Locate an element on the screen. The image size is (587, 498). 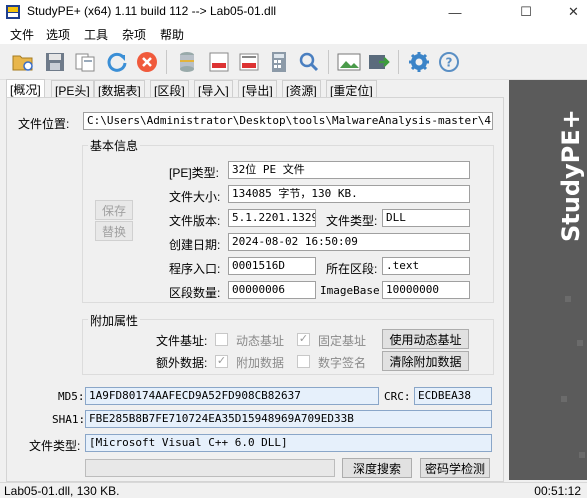
image-icon is located at coordinates (349, 62).